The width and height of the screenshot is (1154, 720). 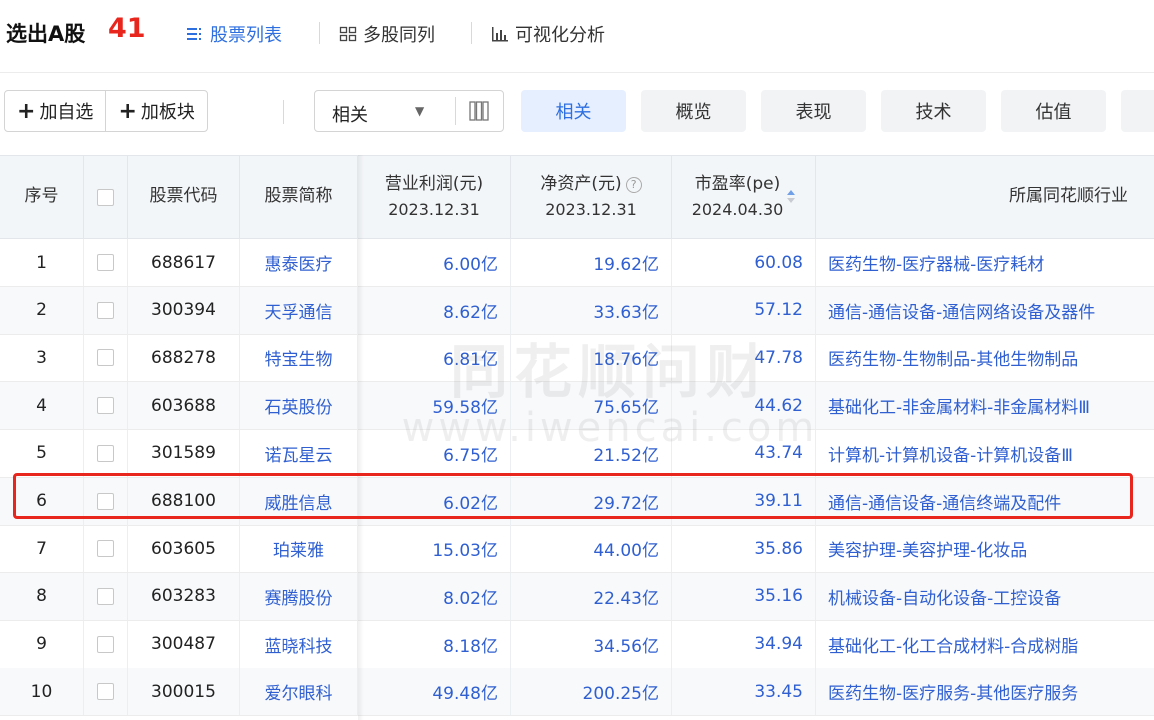 I want to click on result-count: 41, so click(x=127, y=28).